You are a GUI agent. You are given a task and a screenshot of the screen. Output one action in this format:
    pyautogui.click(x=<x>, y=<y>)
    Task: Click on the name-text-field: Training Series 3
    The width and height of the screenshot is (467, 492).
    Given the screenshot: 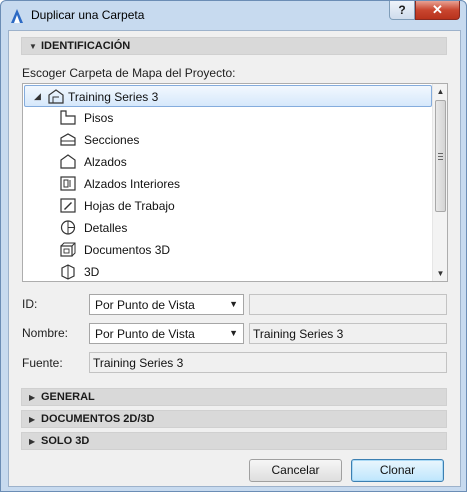 What is the action you would take?
    pyautogui.click(x=348, y=333)
    